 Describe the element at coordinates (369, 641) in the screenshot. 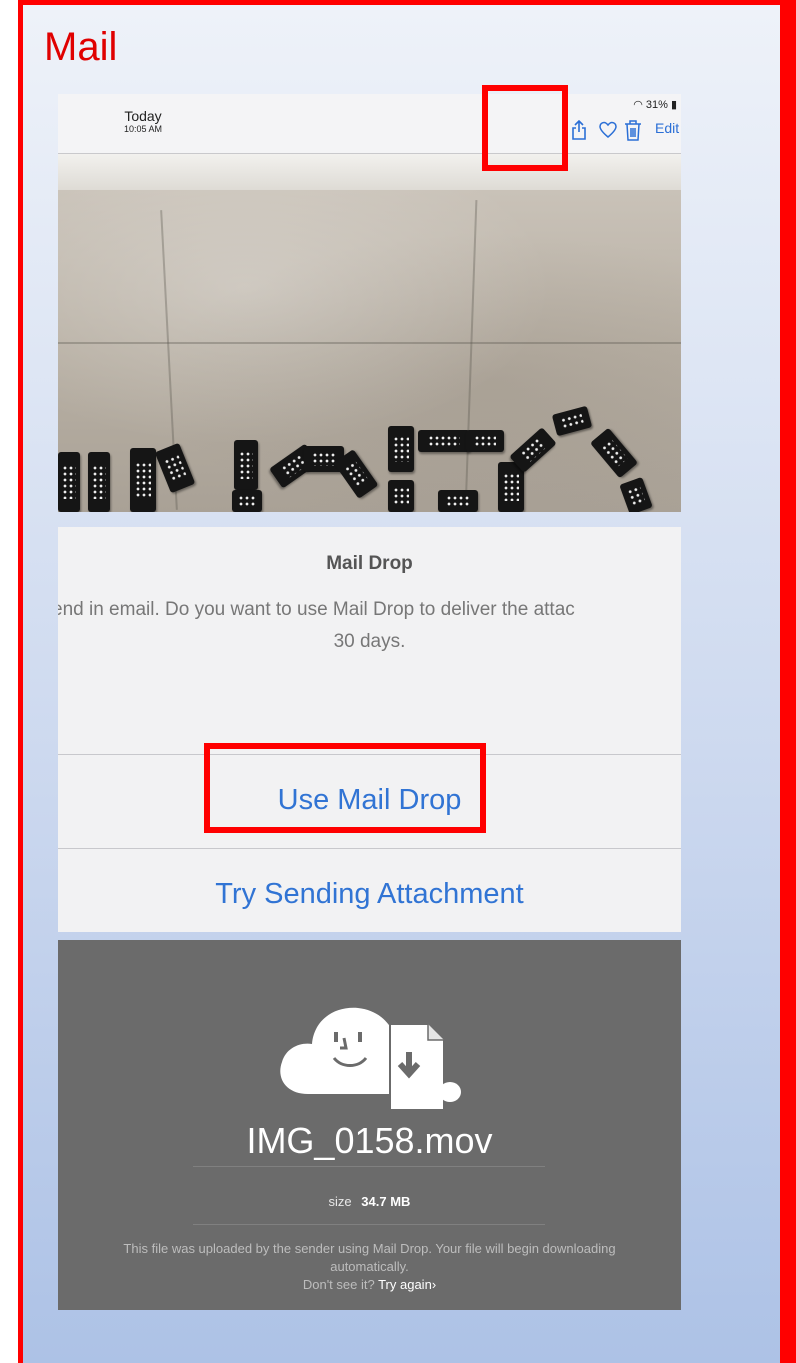

I see `dialog-message-days: 30 days.` at that location.